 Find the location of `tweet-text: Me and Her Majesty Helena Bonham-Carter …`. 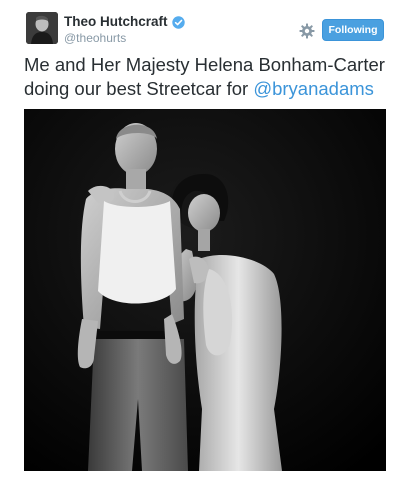

tweet-text: Me and Her Majesty Helena Bonham-Carter … is located at coordinates (209, 77).